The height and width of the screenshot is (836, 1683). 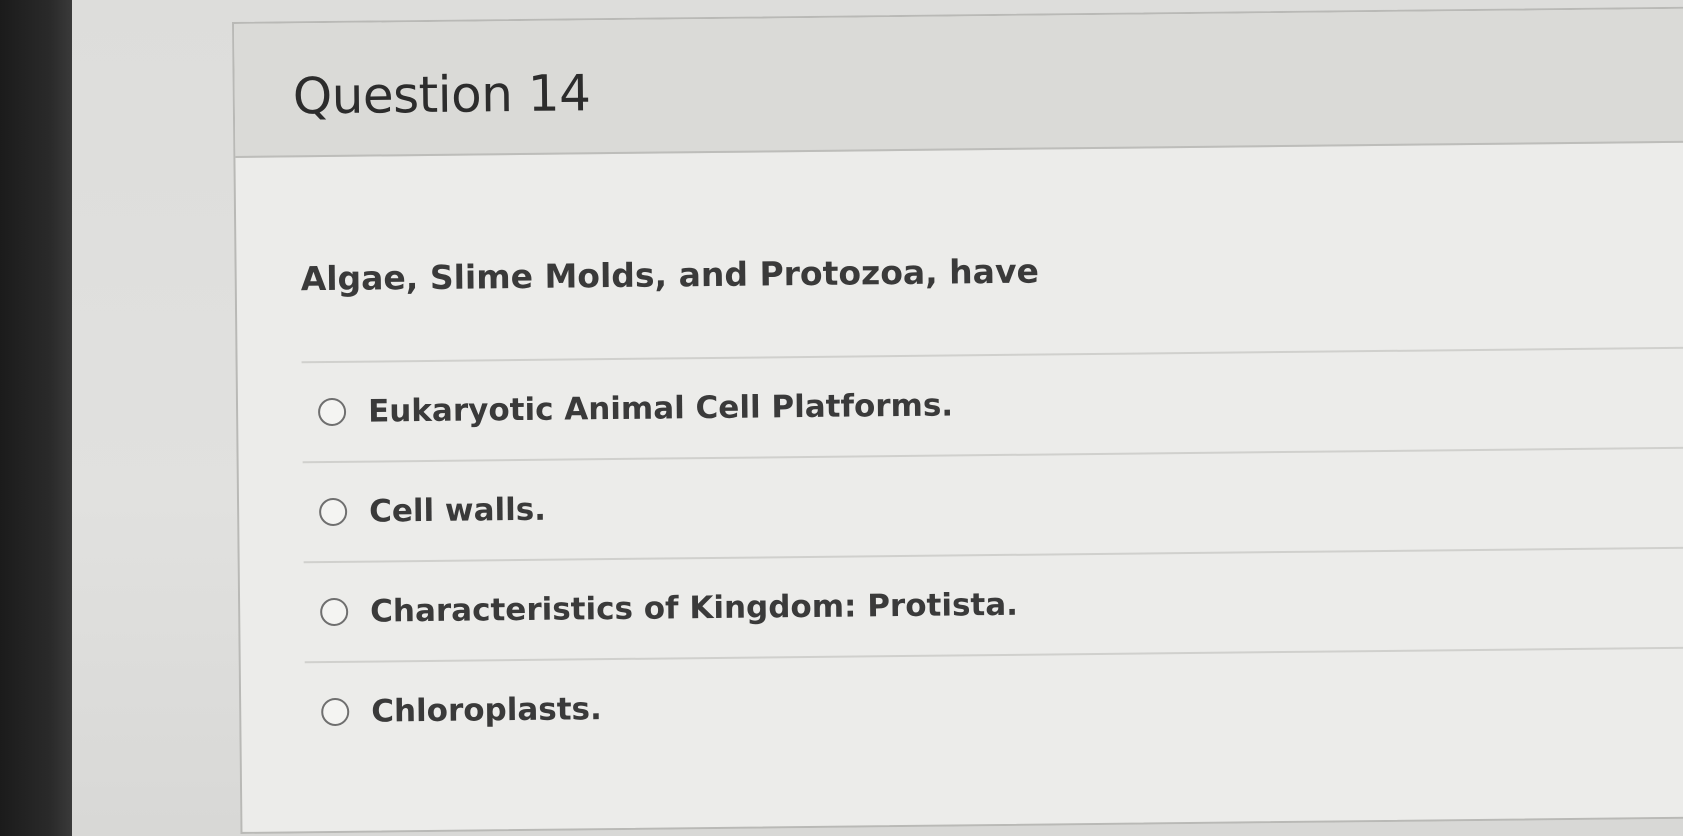 What do you see at coordinates (36, 418) in the screenshot?
I see `monitor-bezel` at bounding box center [36, 418].